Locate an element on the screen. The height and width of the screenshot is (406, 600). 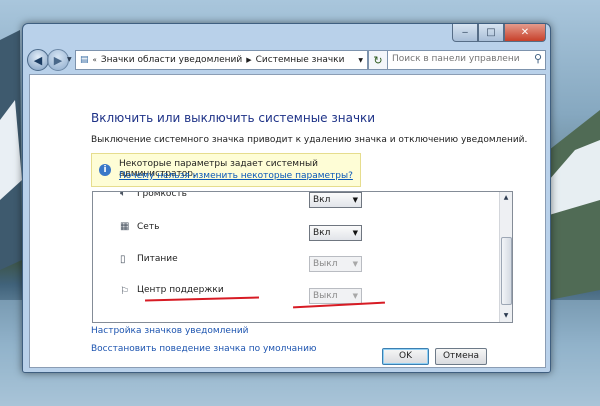
configure-notification-icons-link: Настройка значков уведомлений is located at coordinates (170, 331).